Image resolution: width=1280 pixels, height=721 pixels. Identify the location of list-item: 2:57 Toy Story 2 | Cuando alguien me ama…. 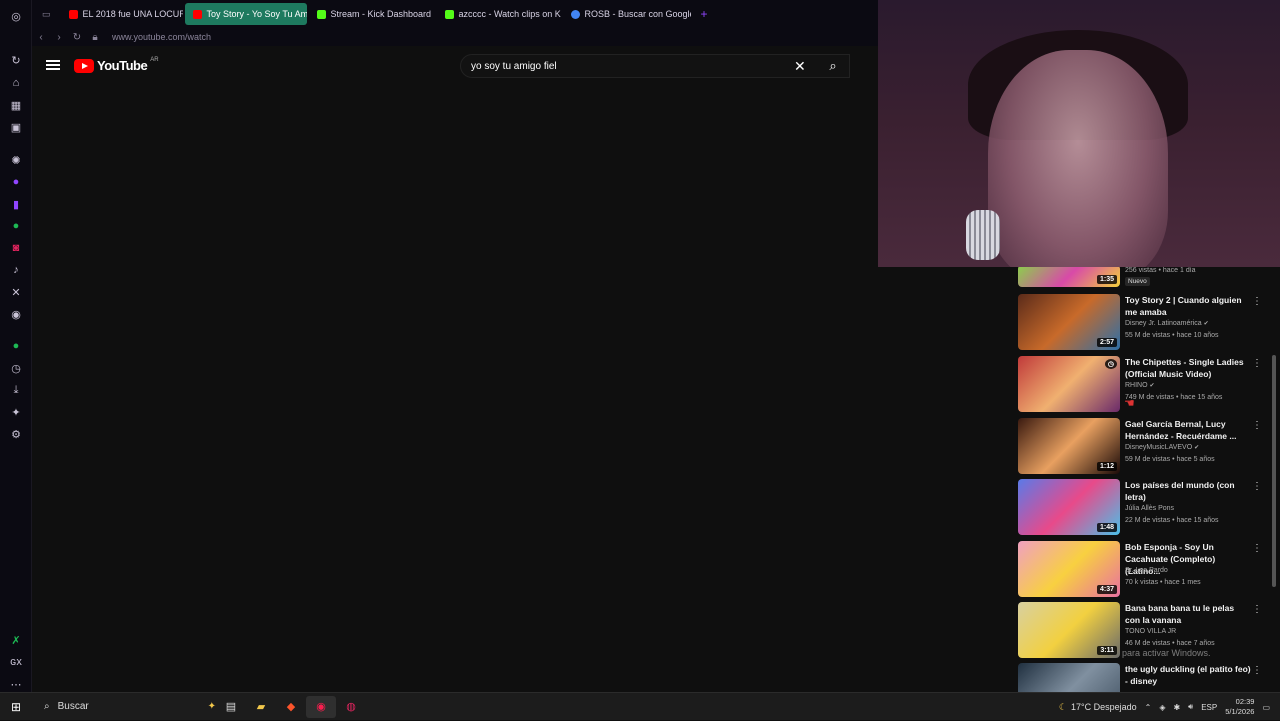
(1143, 323).